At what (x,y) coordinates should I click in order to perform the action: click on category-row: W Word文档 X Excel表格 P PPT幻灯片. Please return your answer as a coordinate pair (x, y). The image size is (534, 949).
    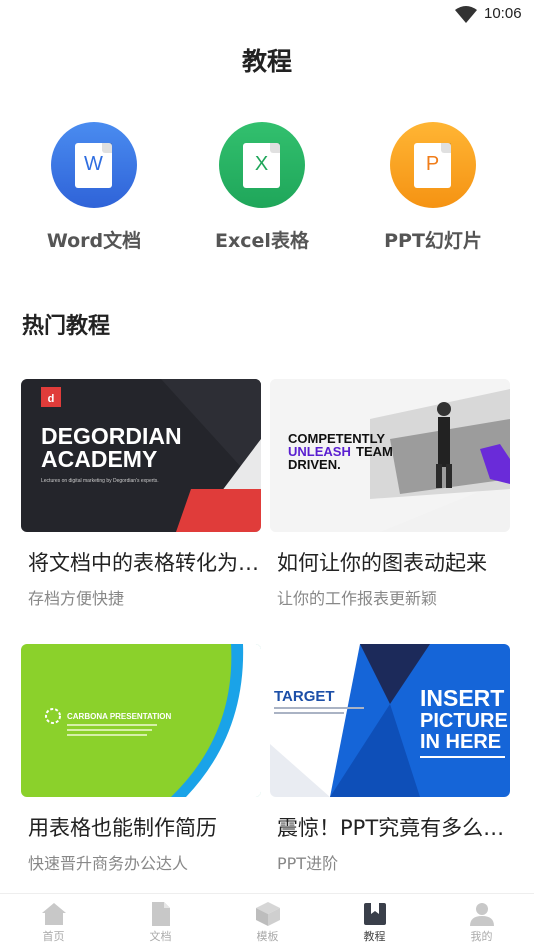
    Looking at the image, I should click on (267, 190).